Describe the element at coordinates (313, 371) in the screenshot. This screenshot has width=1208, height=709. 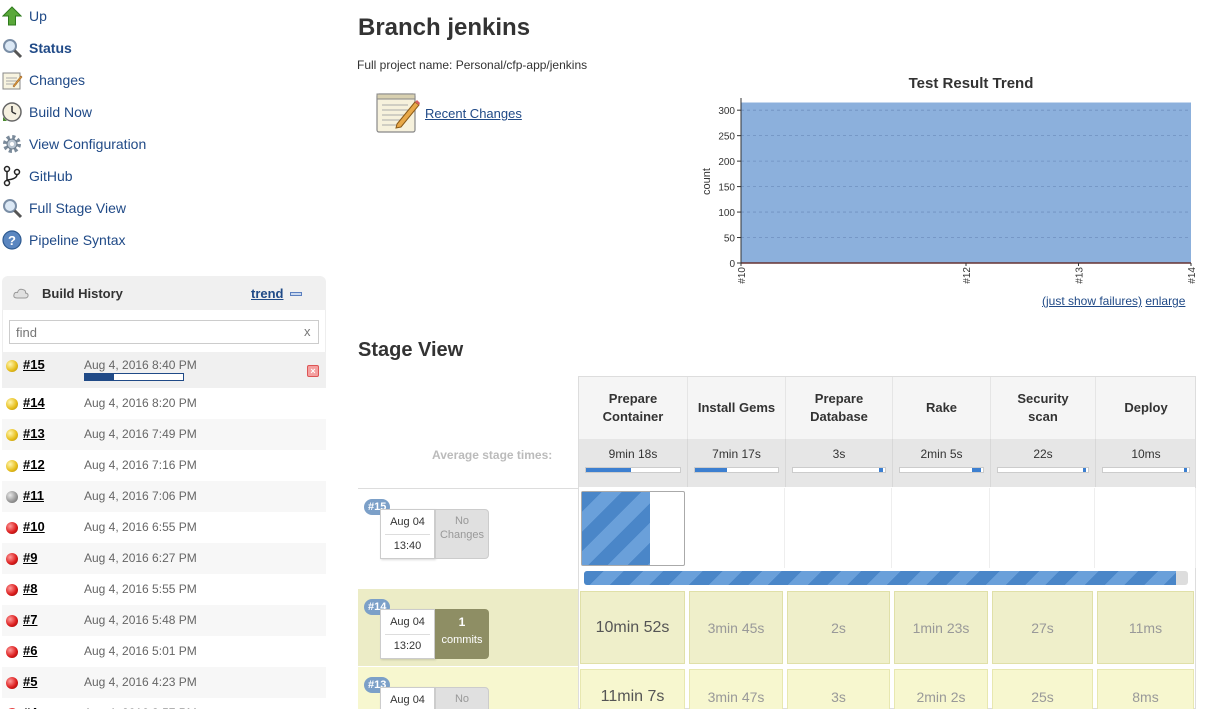
I see `abort-build-icon: ×` at that location.